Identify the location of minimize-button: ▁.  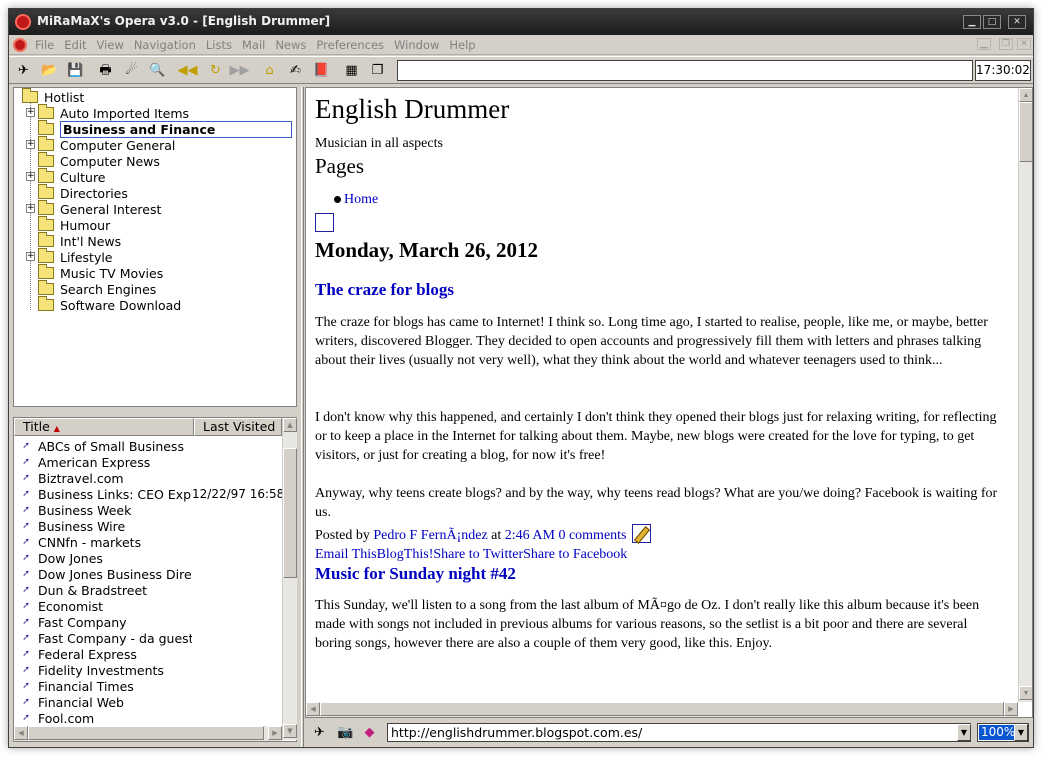
(972, 22).